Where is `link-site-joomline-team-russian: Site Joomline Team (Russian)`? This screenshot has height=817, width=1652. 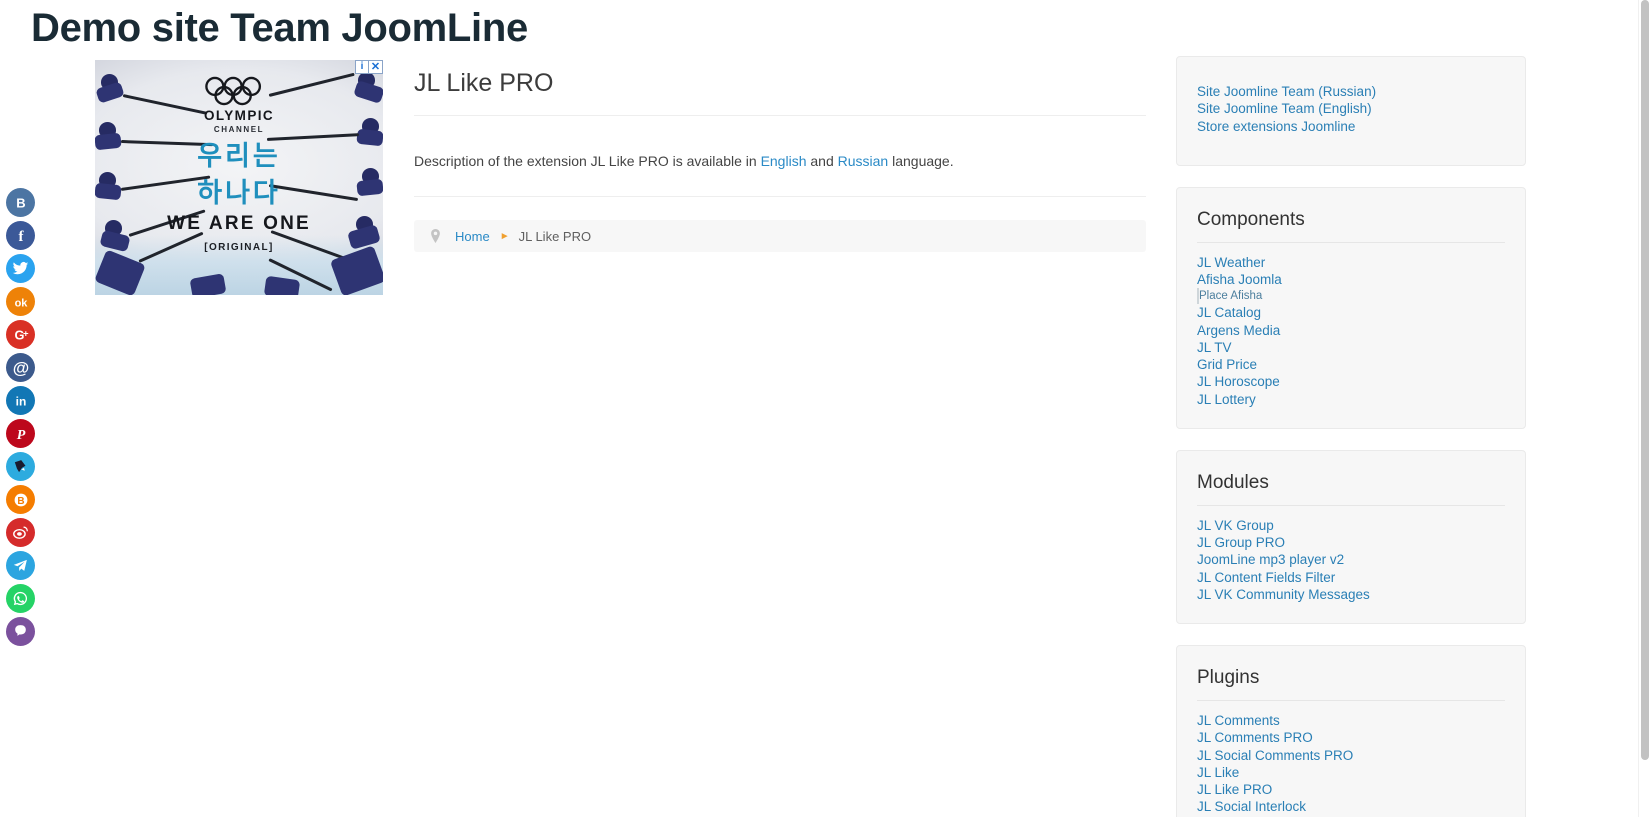 link-site-joomline-team-russian: Site Joomline Team (Russian) is located at coordinates (1351, 91).